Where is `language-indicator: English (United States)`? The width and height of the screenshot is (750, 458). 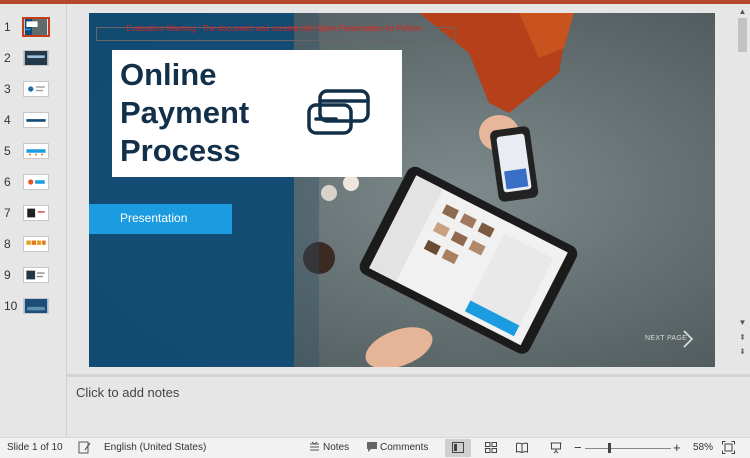 language-indicator: English (United States) is located at coordinates (155, 447).